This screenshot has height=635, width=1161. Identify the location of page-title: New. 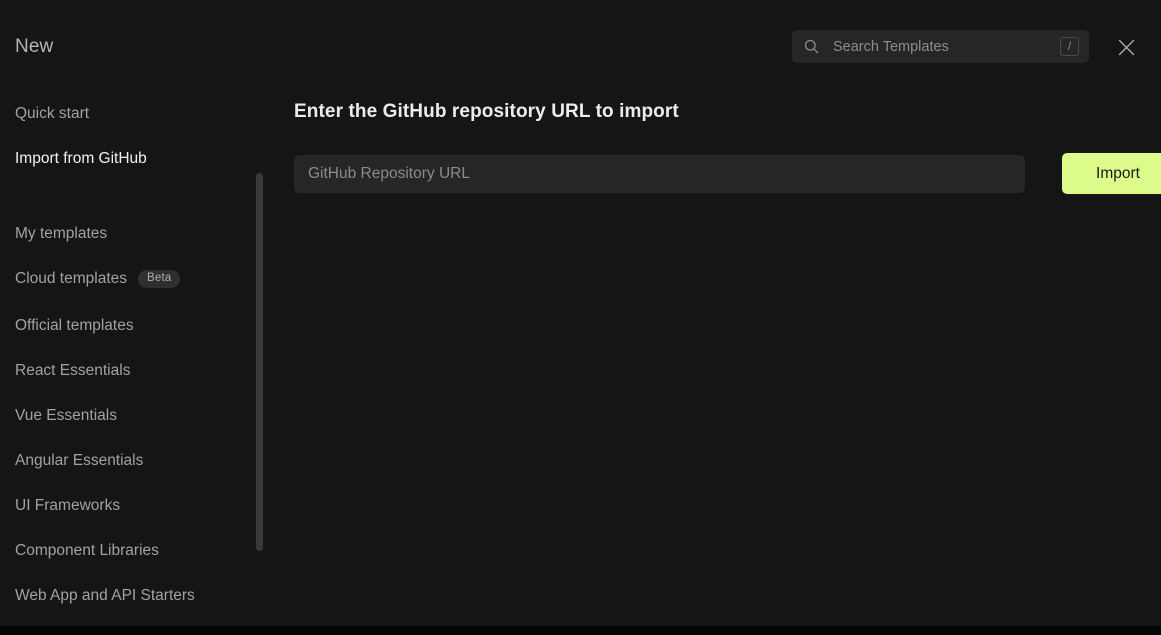
(34, 46).